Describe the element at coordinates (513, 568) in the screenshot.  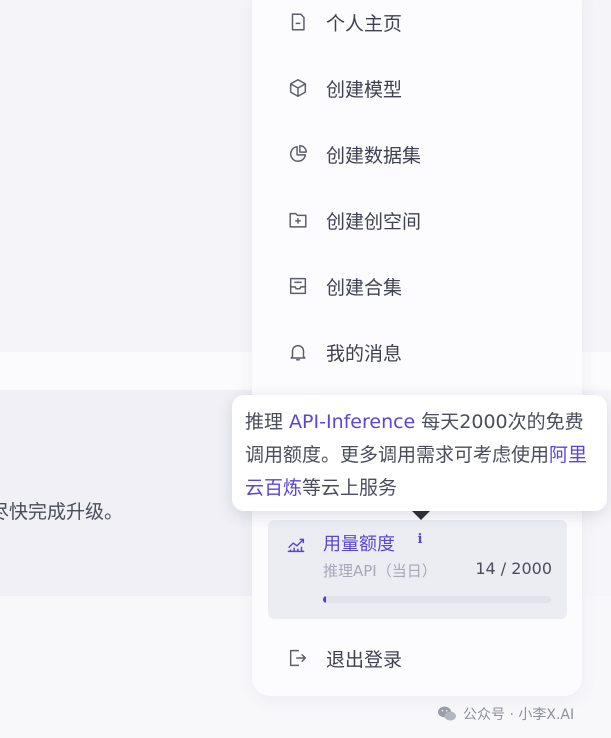
I see `usage-count: 14 / 2000` at that location.